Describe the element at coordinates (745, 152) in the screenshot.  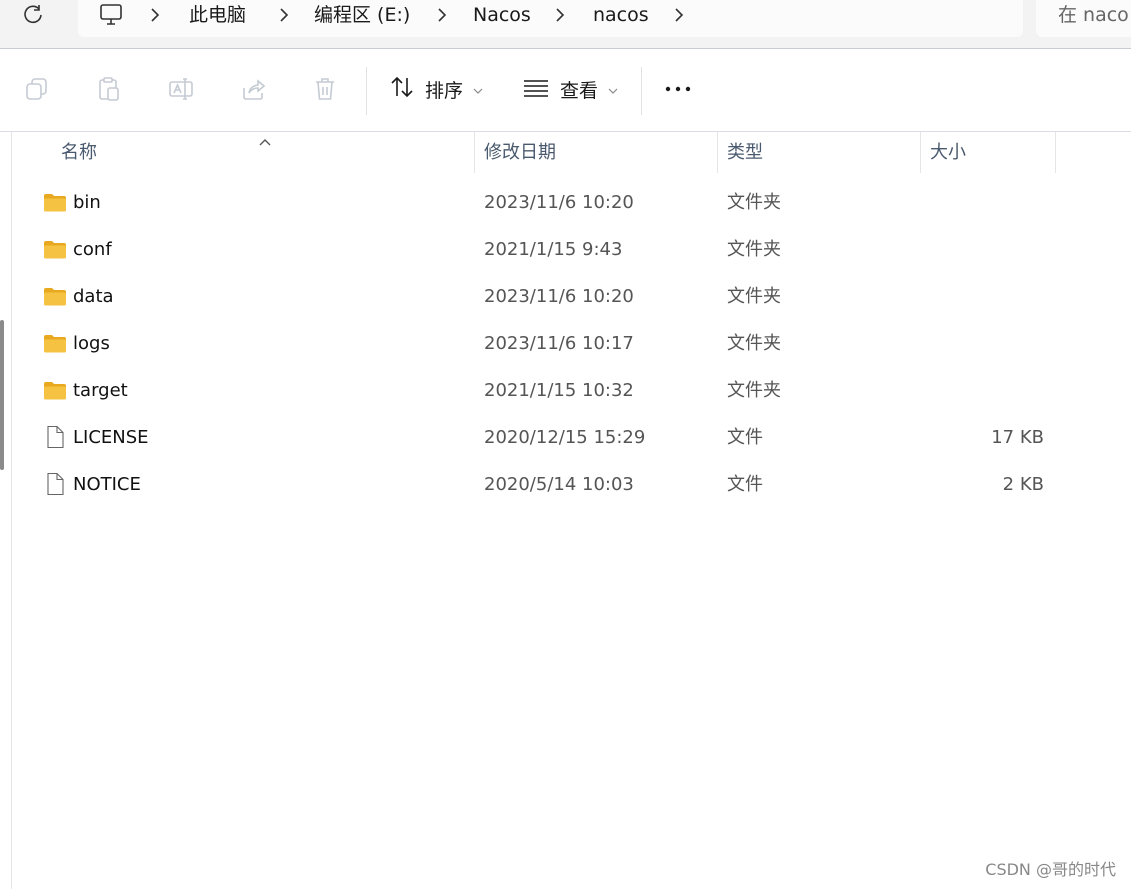
I see `column-header-type: 类型` at that location.